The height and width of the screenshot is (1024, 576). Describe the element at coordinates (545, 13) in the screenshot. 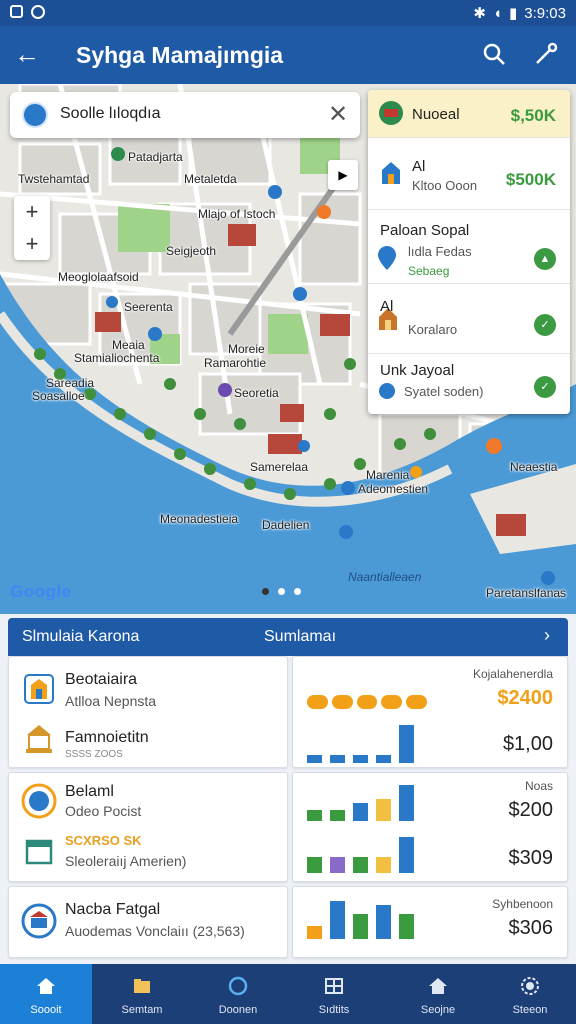

I see `status-time: 3:9:03` at that location.